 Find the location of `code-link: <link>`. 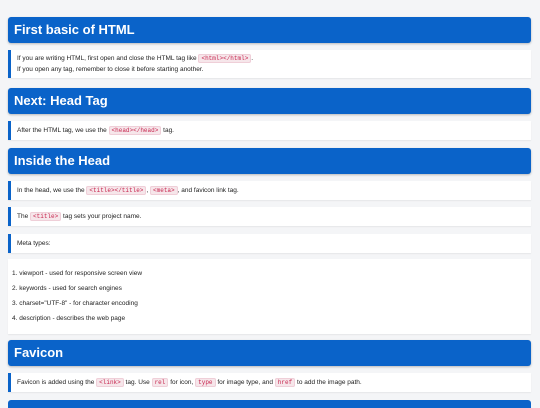

code-link: <link> is located at coordinates (110, 382).